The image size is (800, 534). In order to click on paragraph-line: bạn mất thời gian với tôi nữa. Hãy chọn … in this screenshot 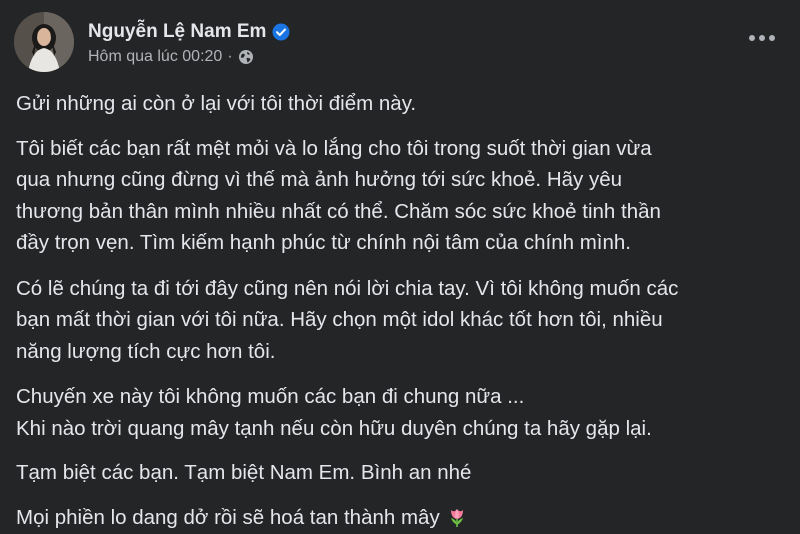, I will do `click(339, 319)`.